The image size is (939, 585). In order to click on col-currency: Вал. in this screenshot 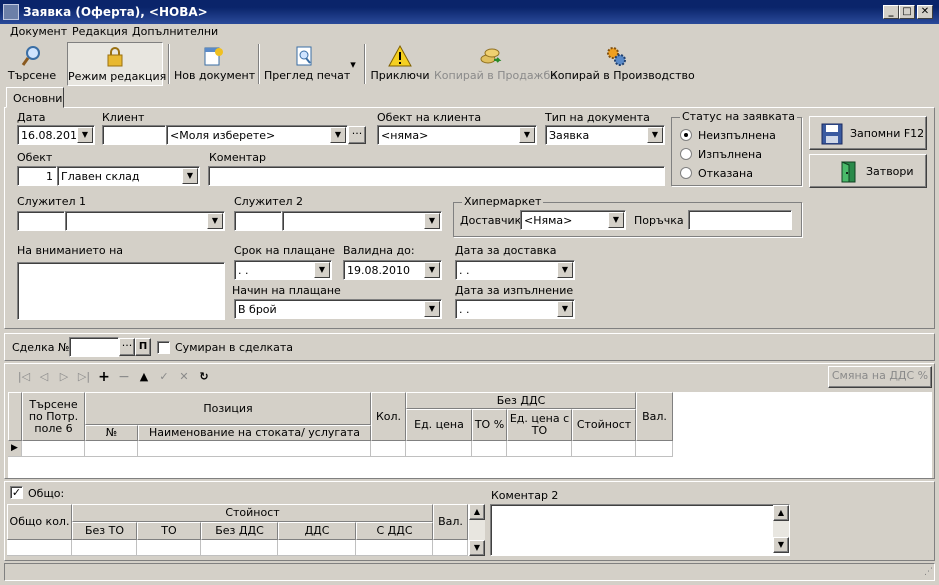, I will do `click(654, 416)`.